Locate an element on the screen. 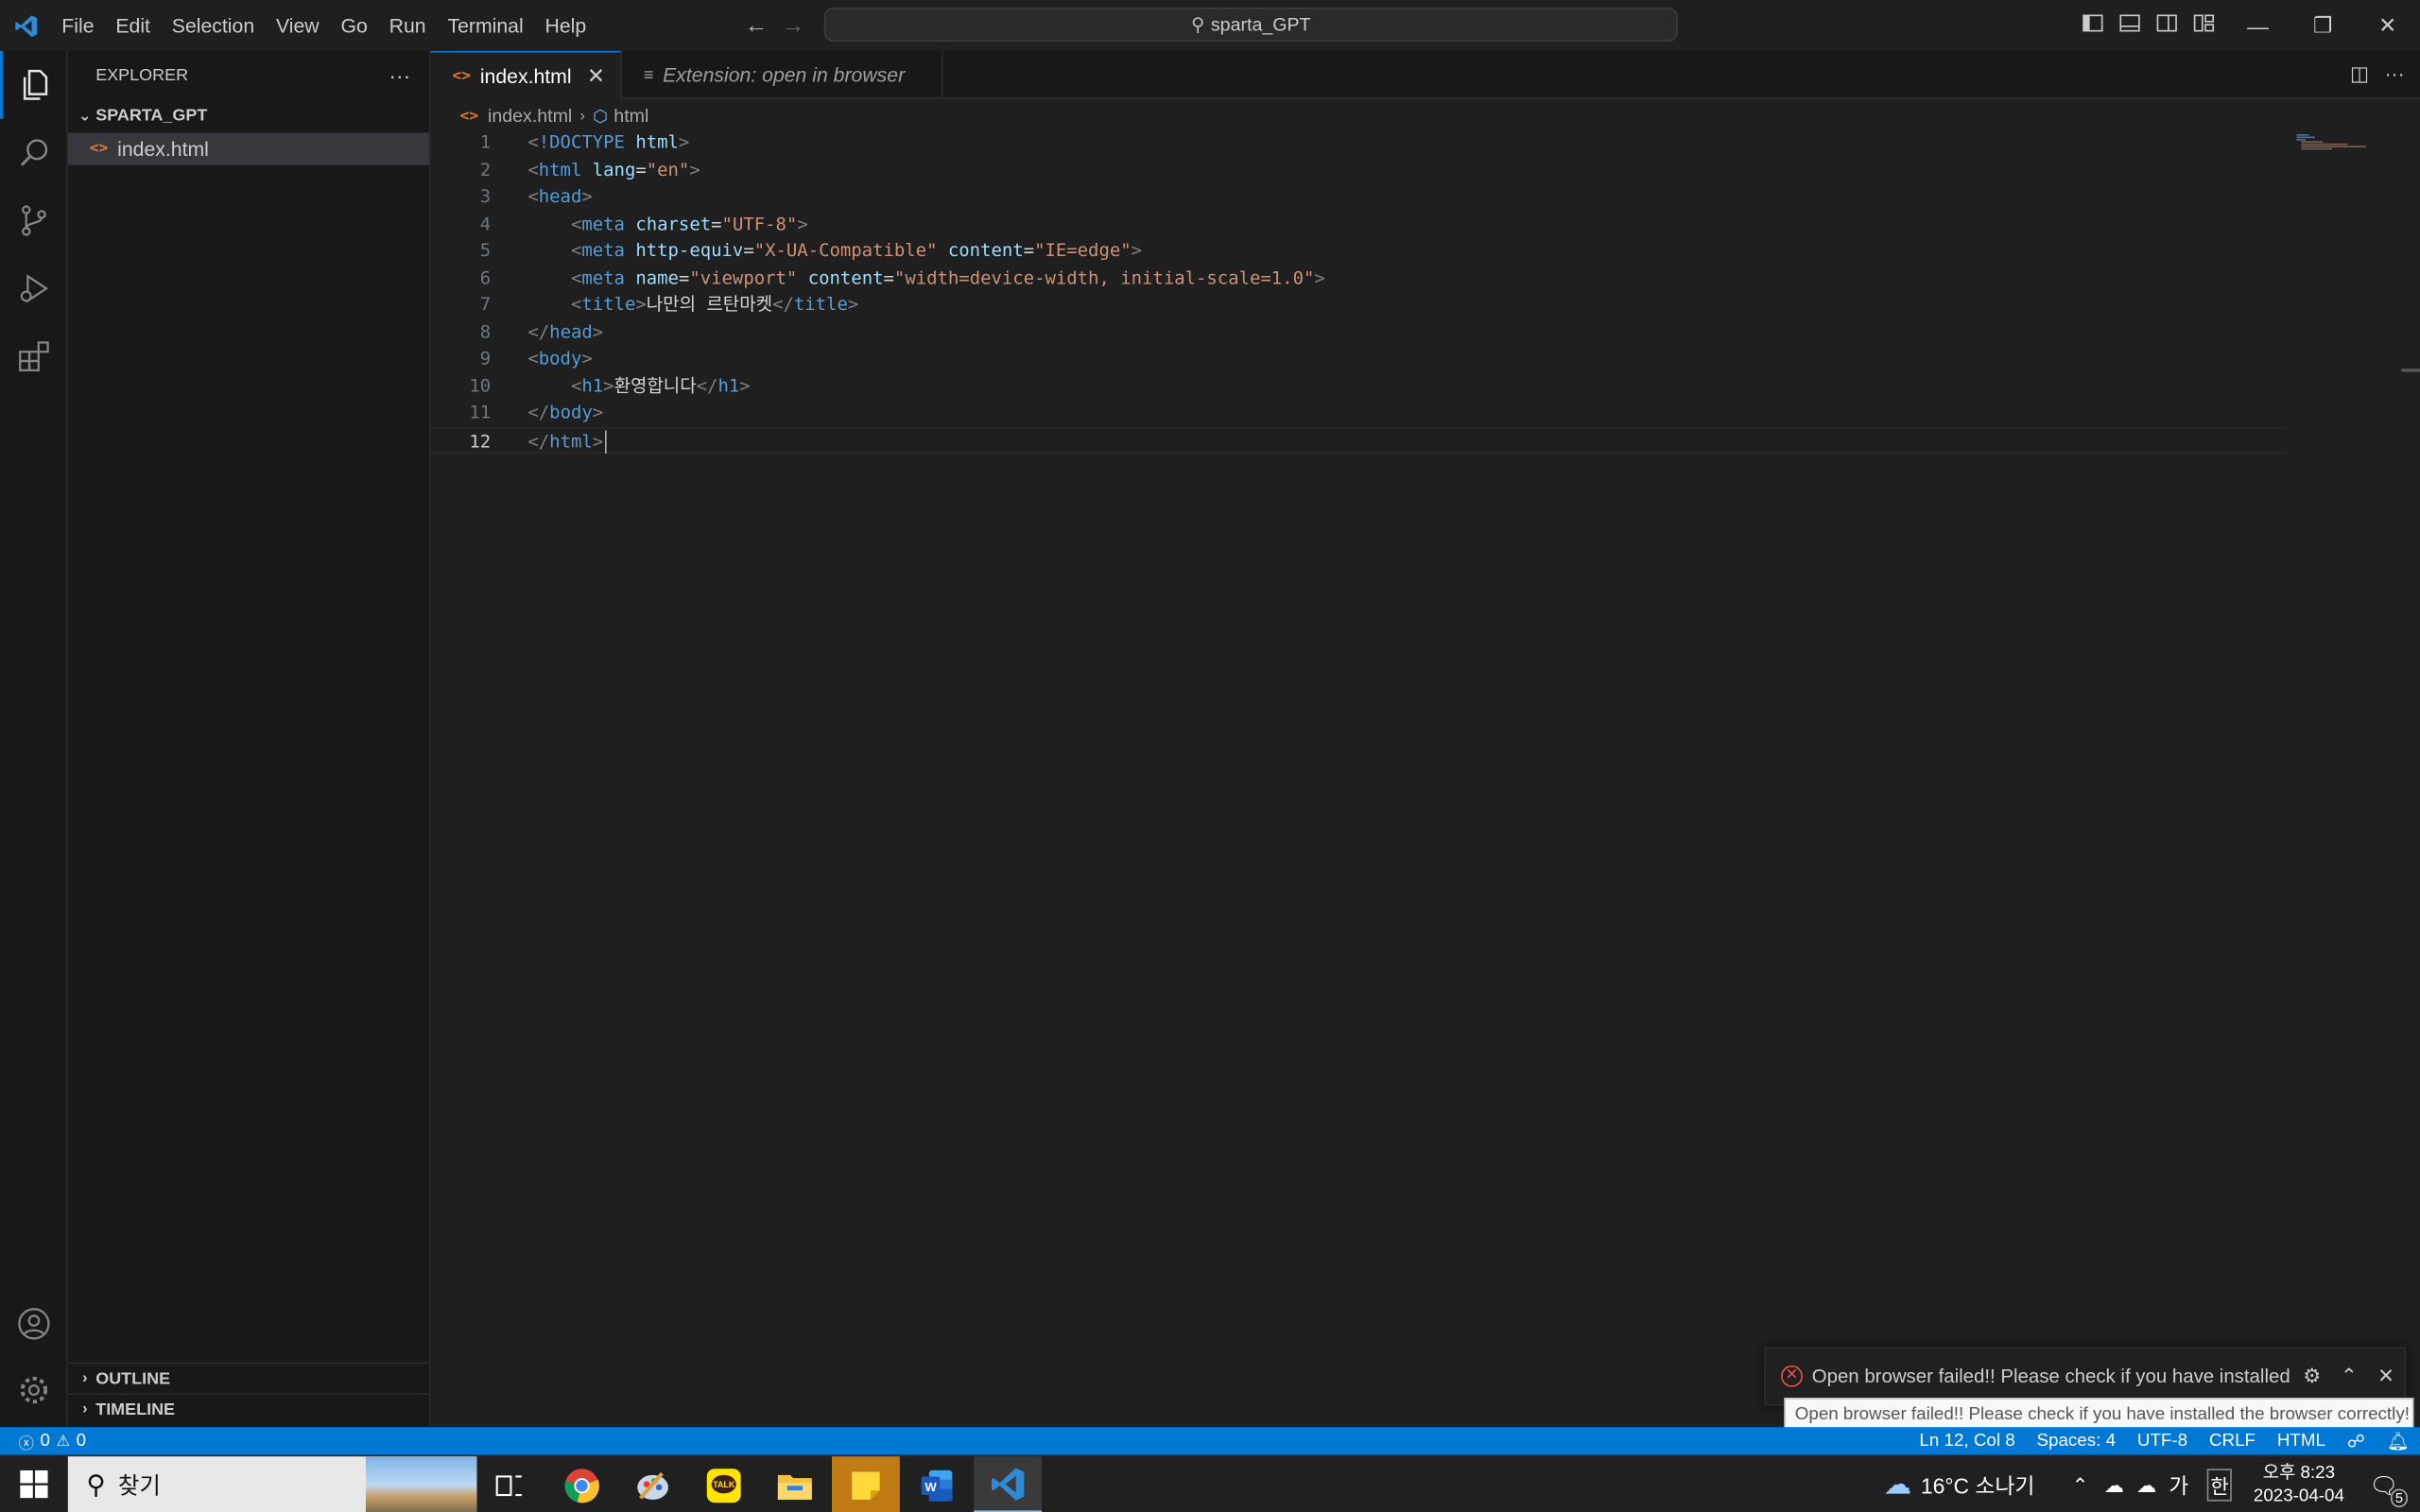  code-text: <body> is located at coordinates (559, 359).